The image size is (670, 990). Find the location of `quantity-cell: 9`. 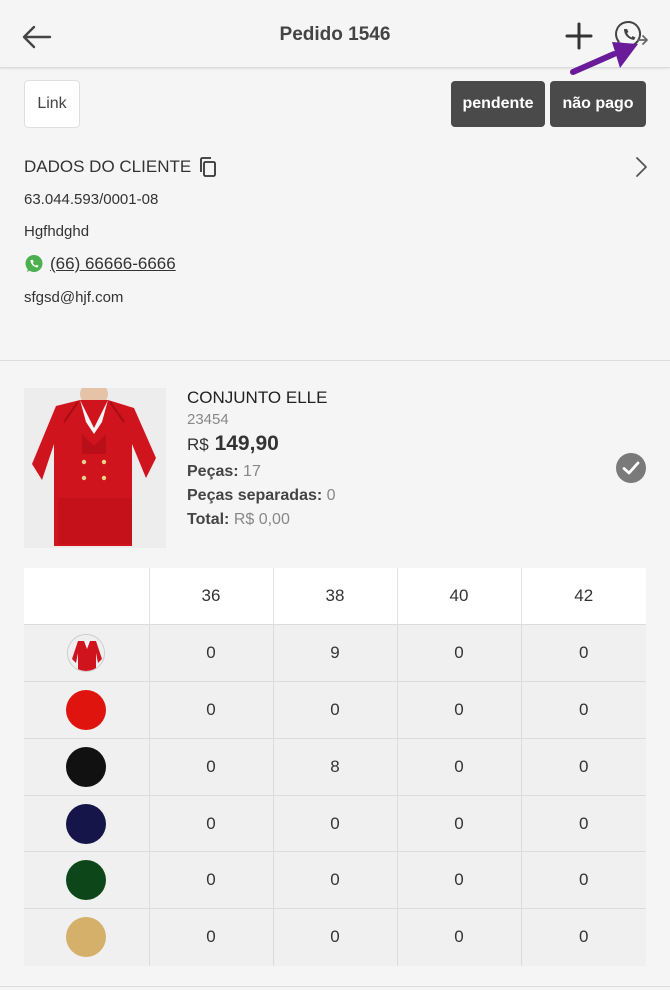

quantity-cell: 9 is located at coordinates (335, 653).